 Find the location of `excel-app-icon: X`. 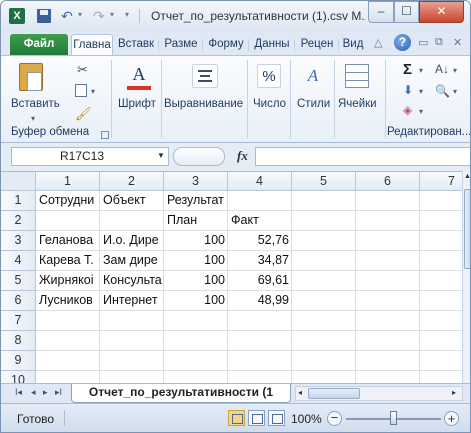

excel-app-icon: X is located at coordinates (17, 16).